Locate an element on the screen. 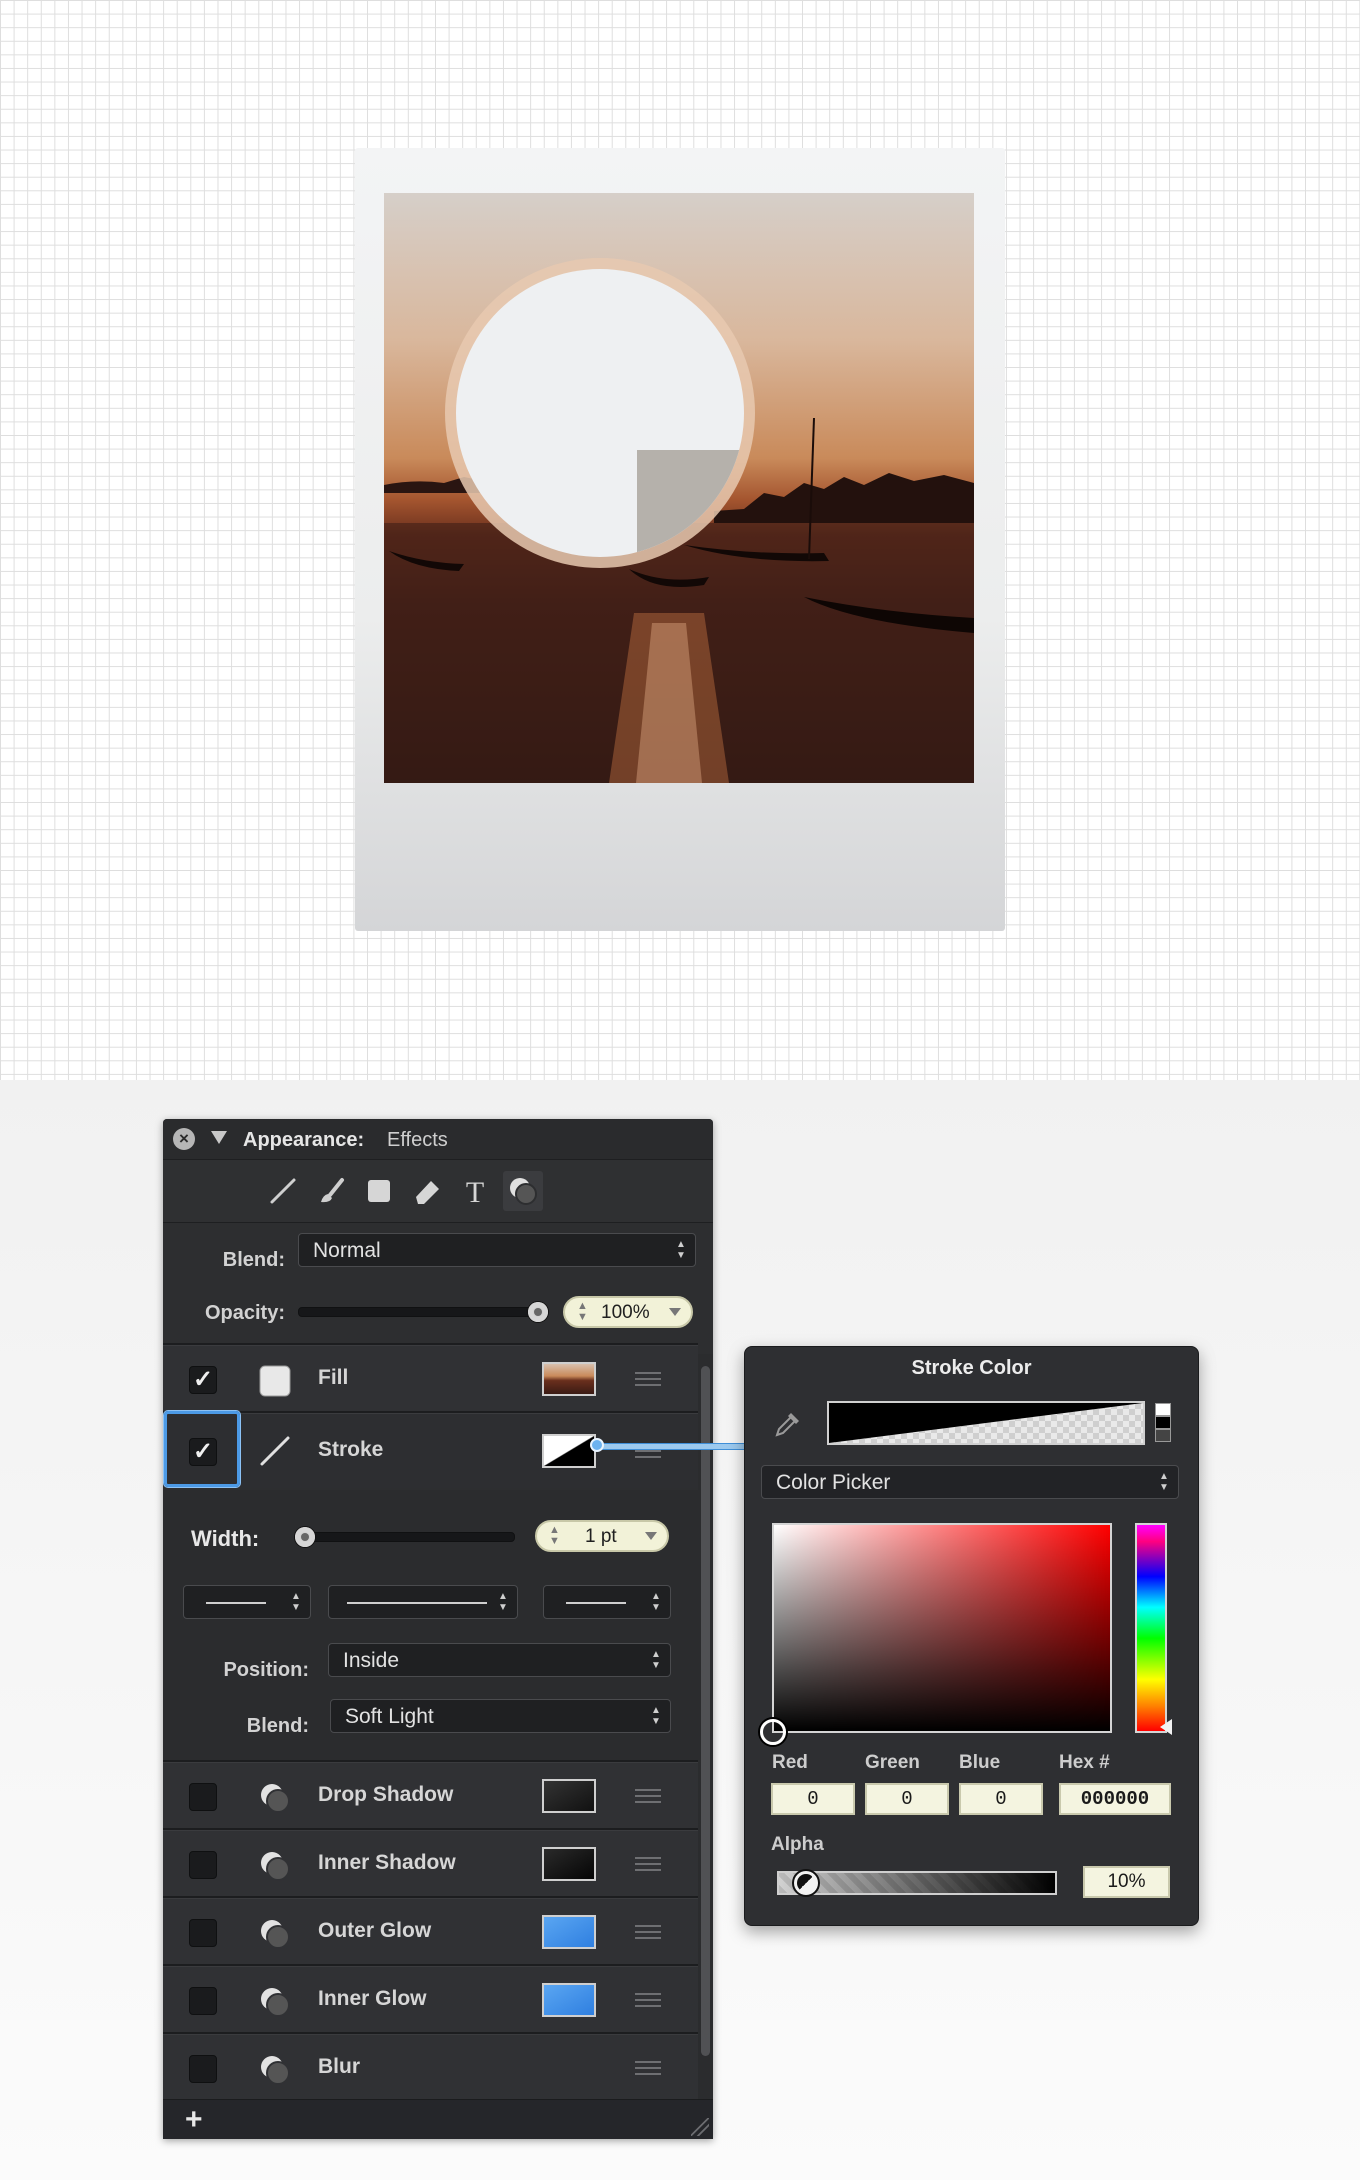  blend-mode-value: Normal is located at coordinates (347, 1250).